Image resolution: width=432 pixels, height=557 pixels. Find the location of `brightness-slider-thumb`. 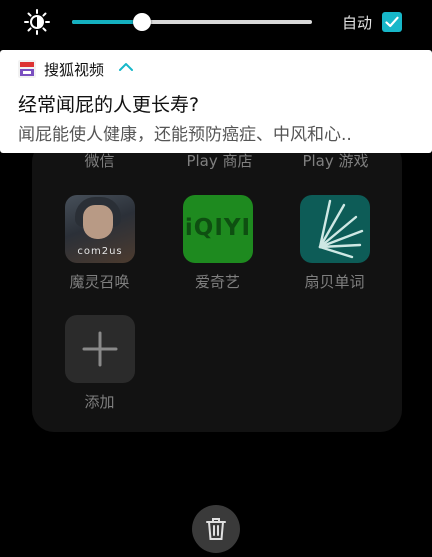

brightness-slider-thumb is located at coordinates (142, 22).